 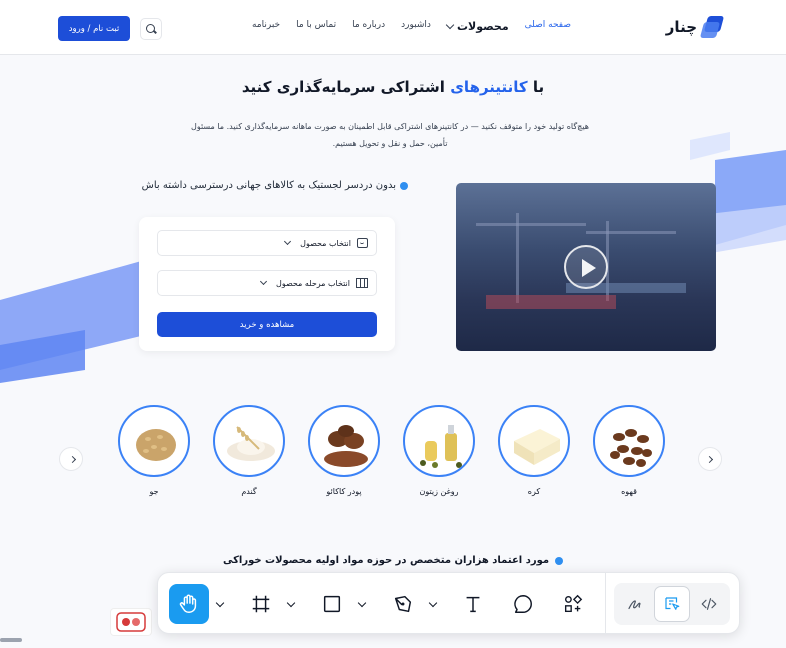 I want to click on barley-image, so click(x=154, y=441).